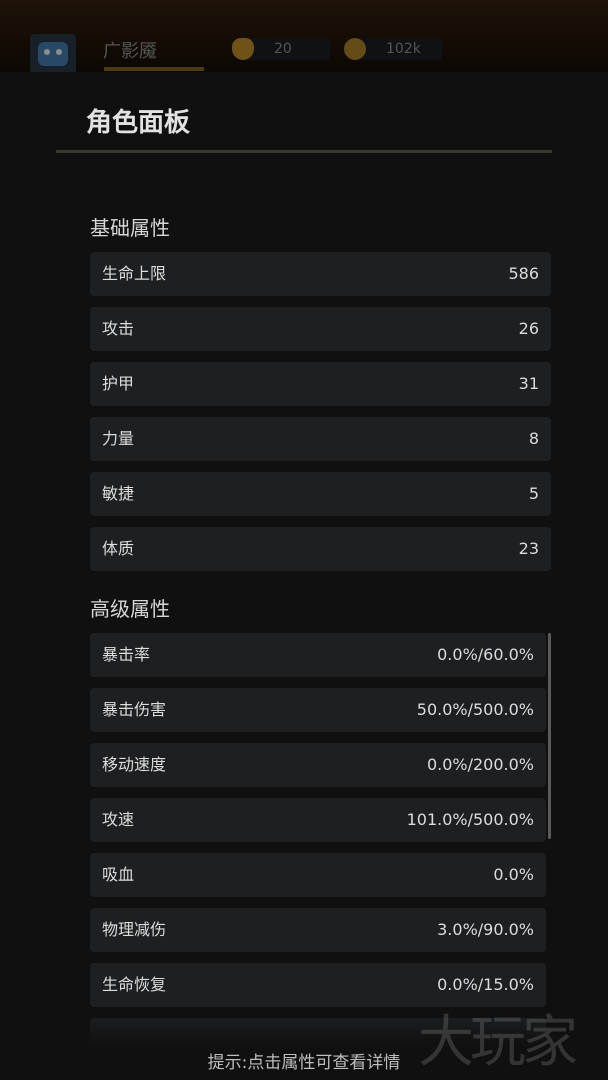 This screenshot has width=608, height=1080. Describe the element at coordinates (118, 383) in the screenshot. I see `attribute-label: 护甲` at that location.